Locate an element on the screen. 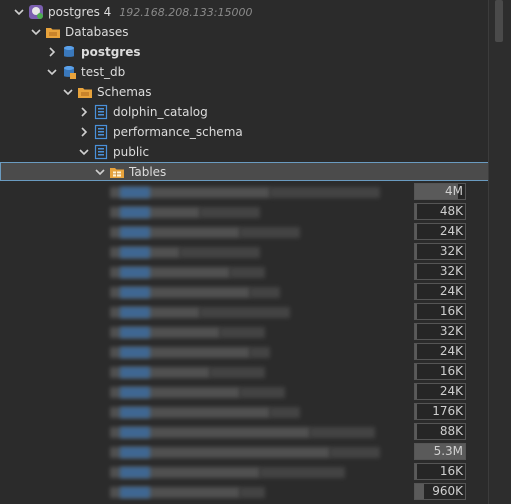 This screenshot has width=511, height=504. table-size-bar: 176K is located at coordinates (440, 411).